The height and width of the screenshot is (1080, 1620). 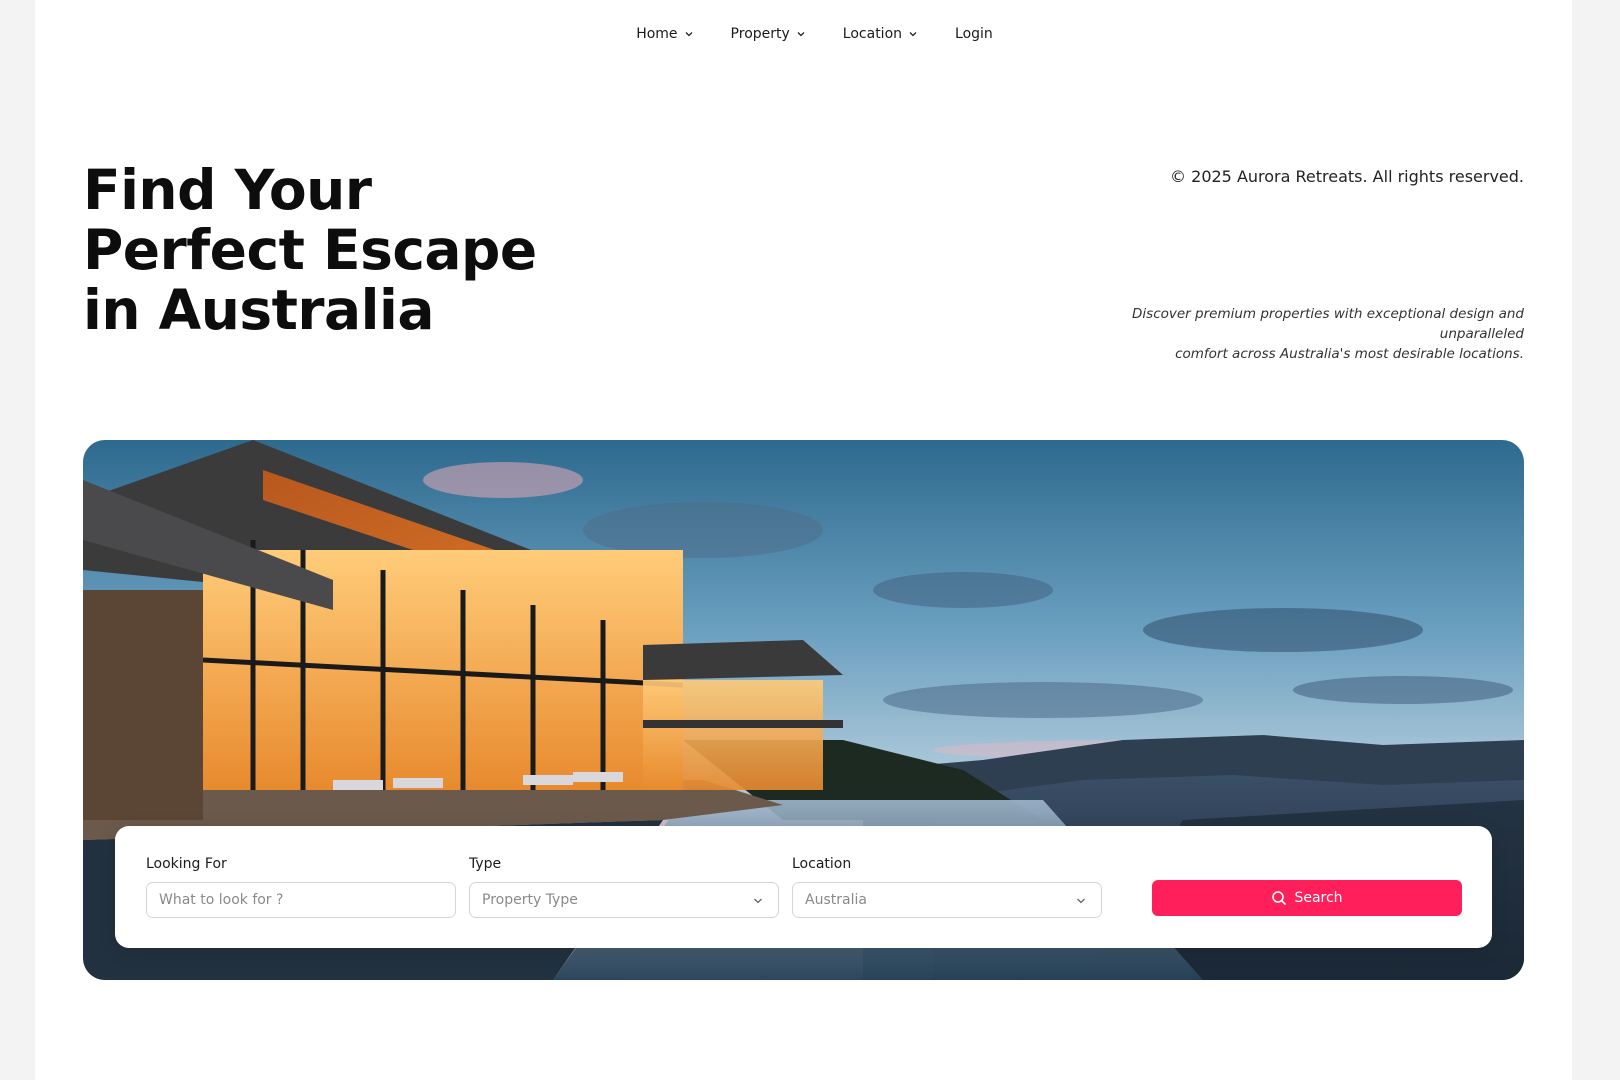 I want to click on nav-item-label: Location, so click(x=872, y=34).